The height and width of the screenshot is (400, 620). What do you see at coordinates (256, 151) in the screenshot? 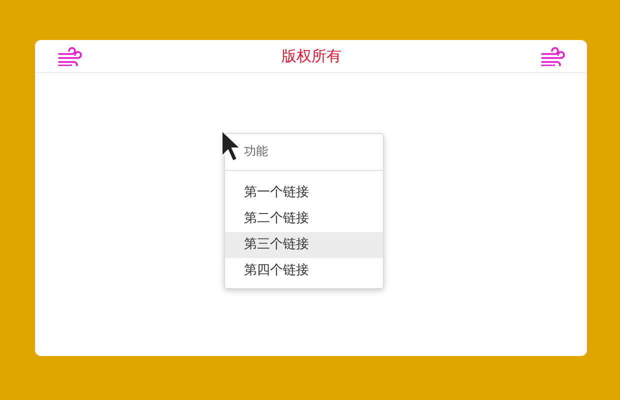
I see `menu-heading: 功能` at bounding box center [256, 151].